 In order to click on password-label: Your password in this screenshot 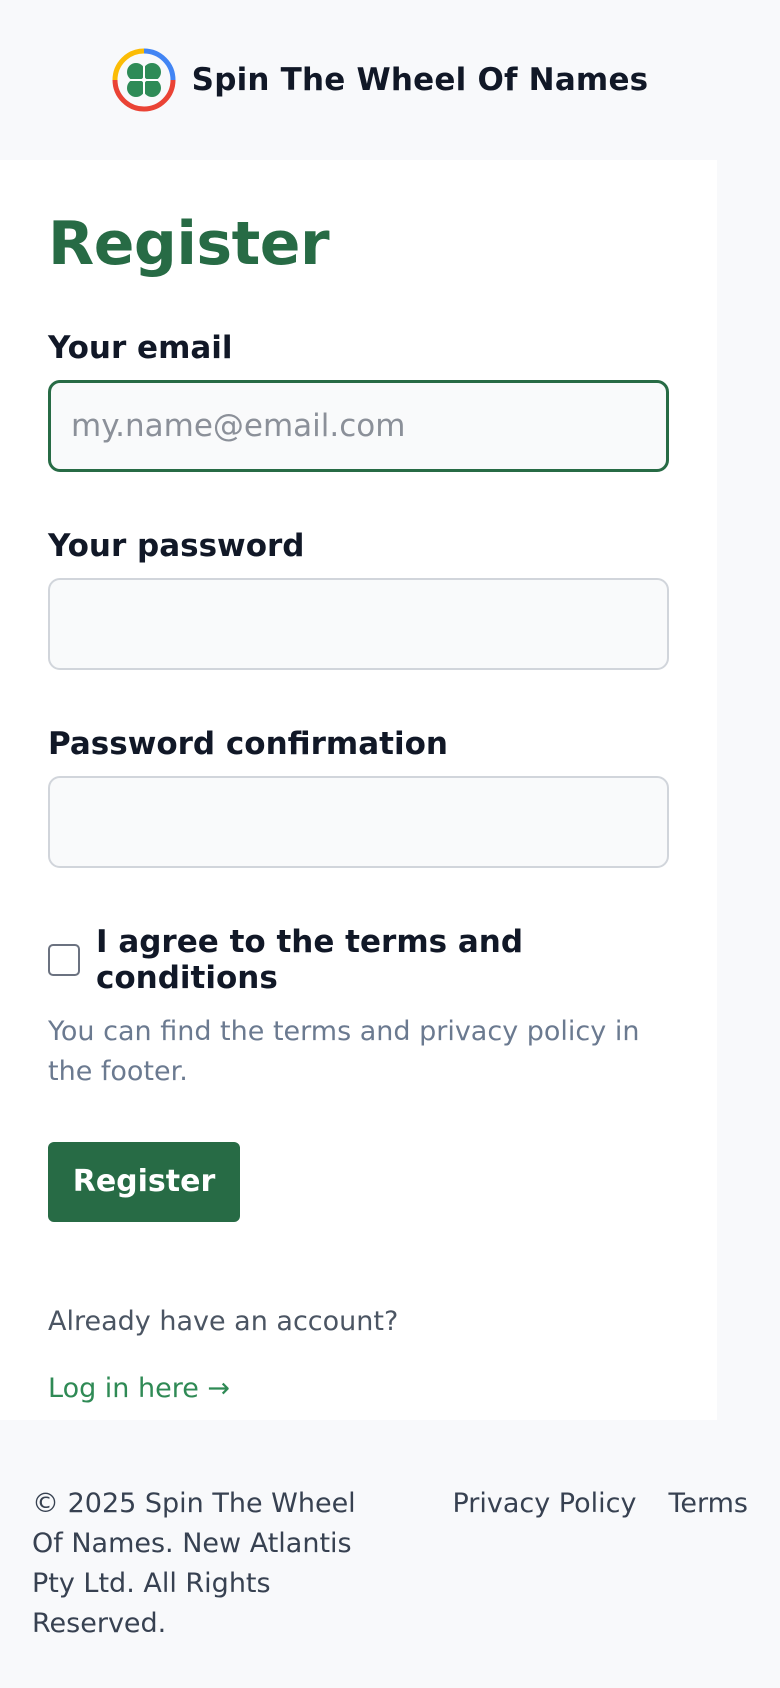, I will do `click(176, 546)`.